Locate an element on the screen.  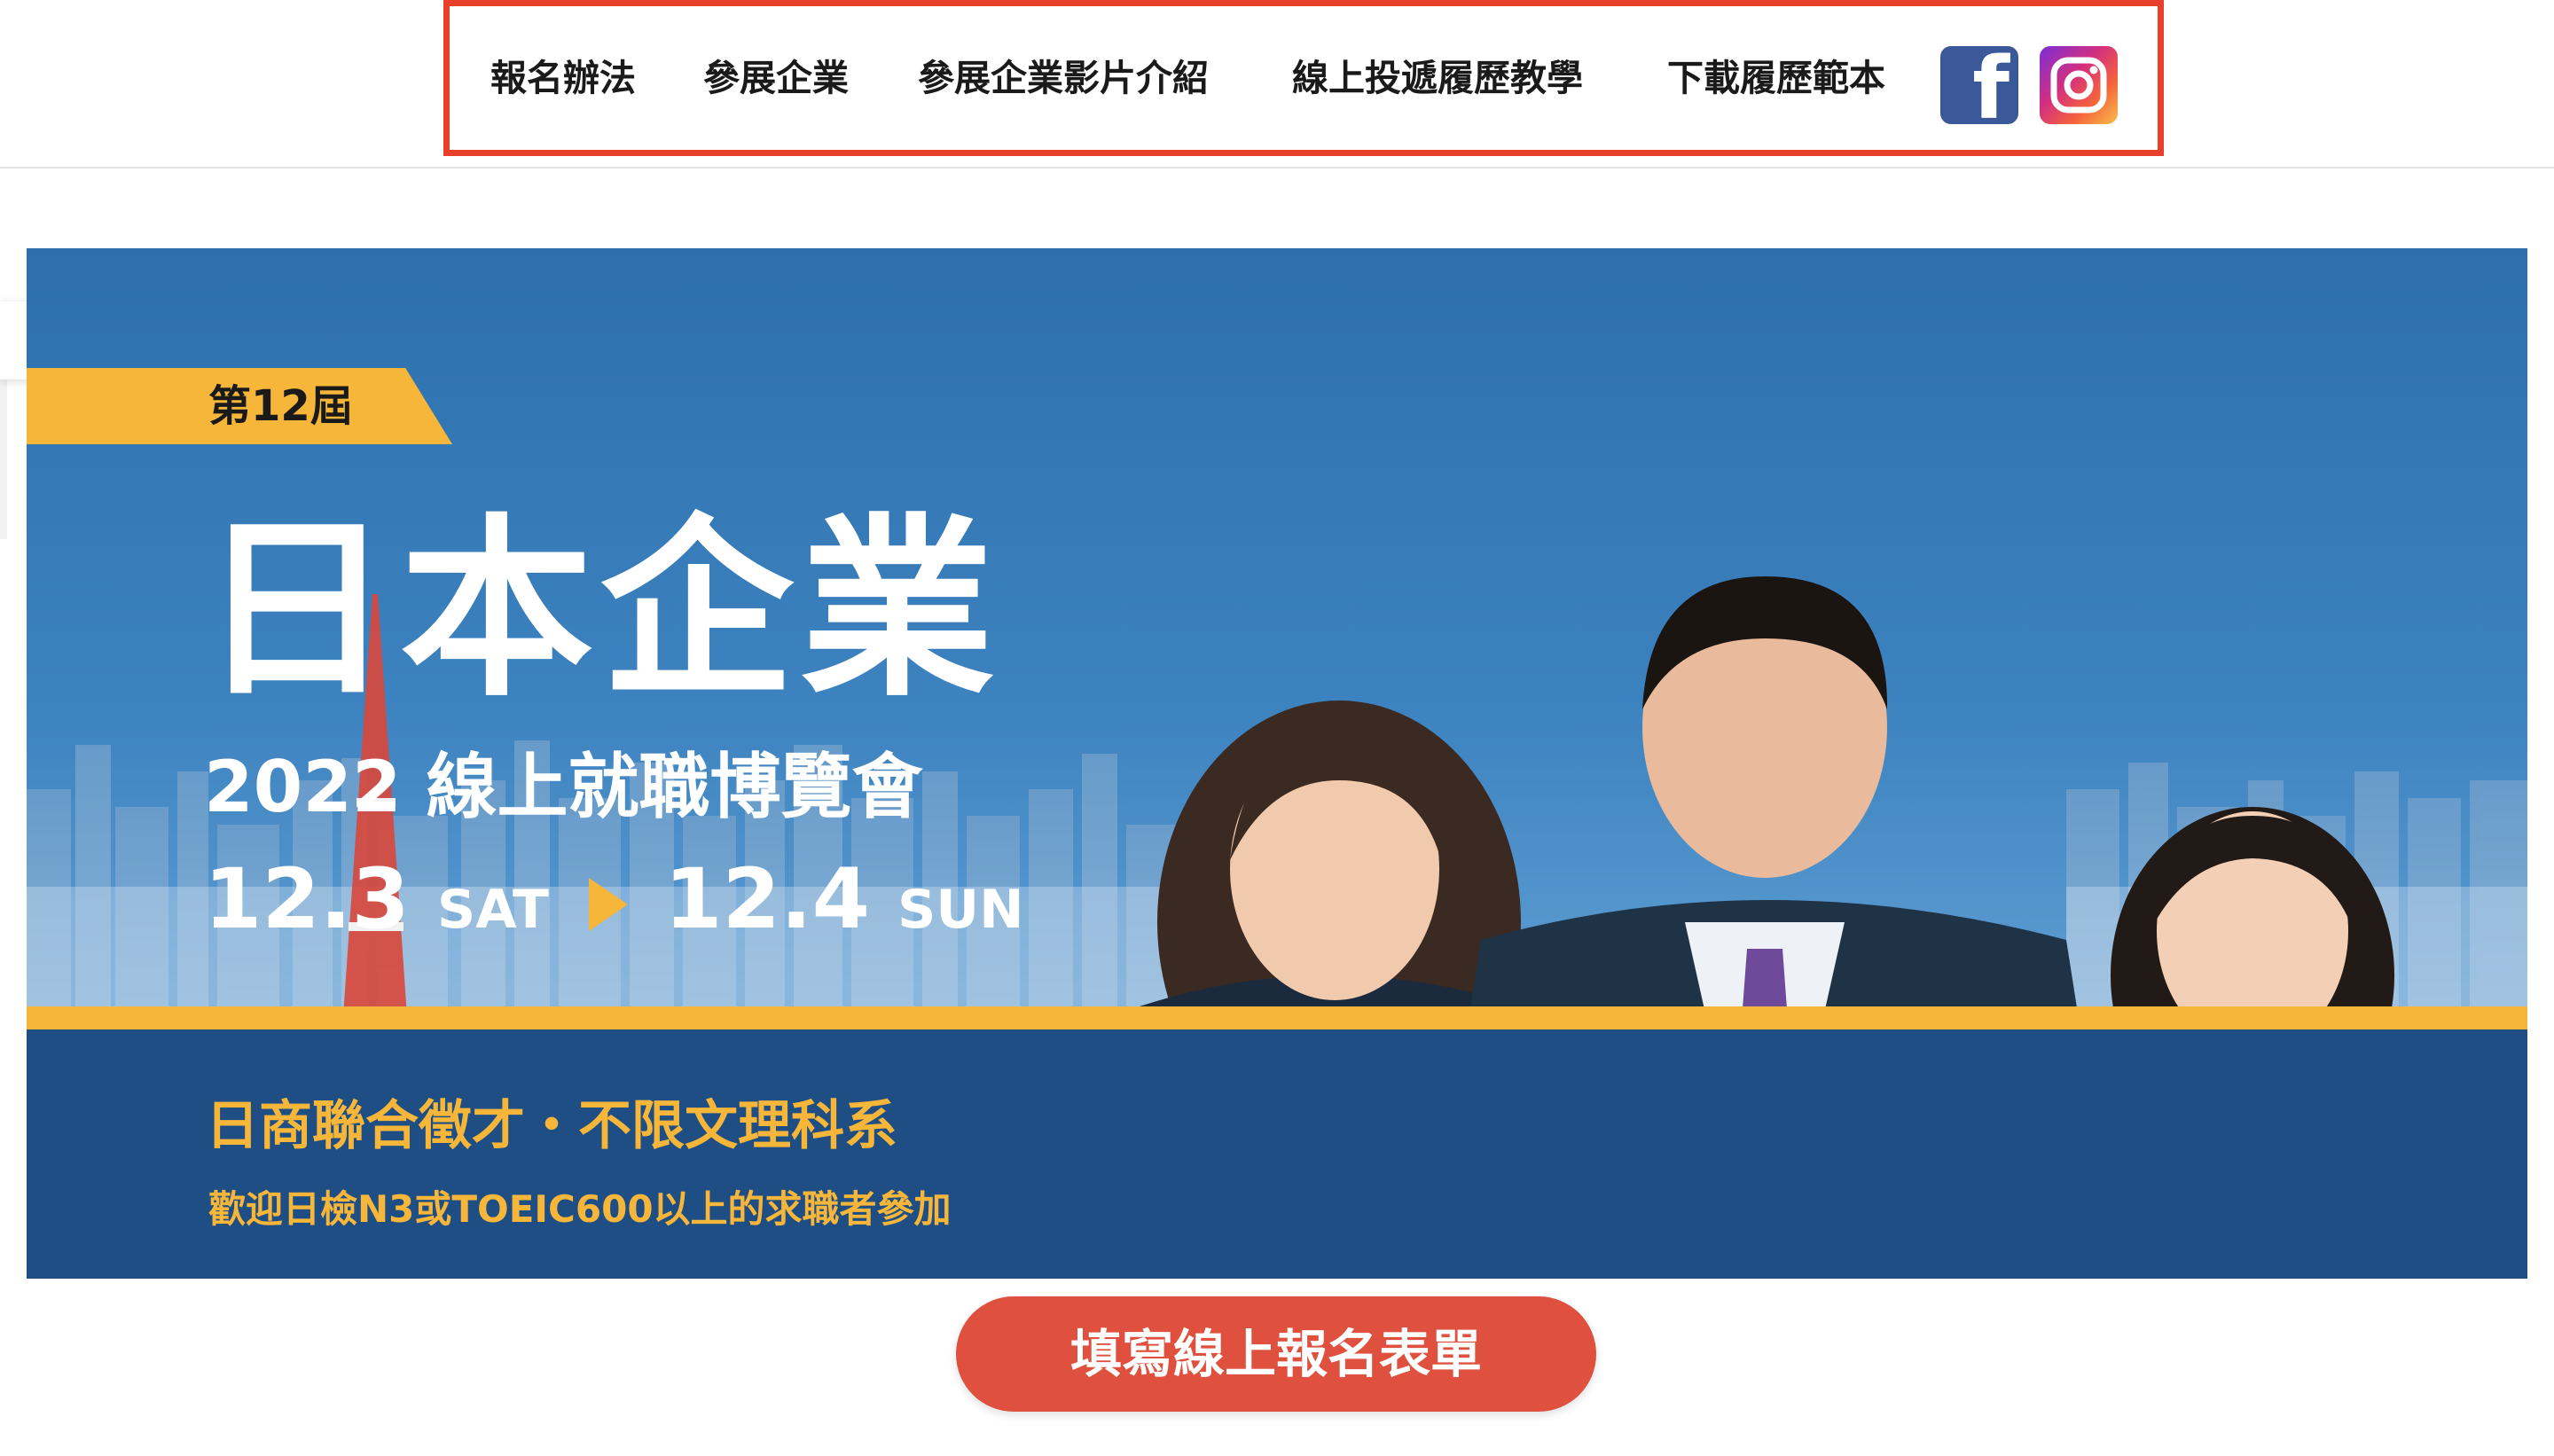
banner-subtitle: 2022 線上就職博覽會 is located at coordinates (563, 787).